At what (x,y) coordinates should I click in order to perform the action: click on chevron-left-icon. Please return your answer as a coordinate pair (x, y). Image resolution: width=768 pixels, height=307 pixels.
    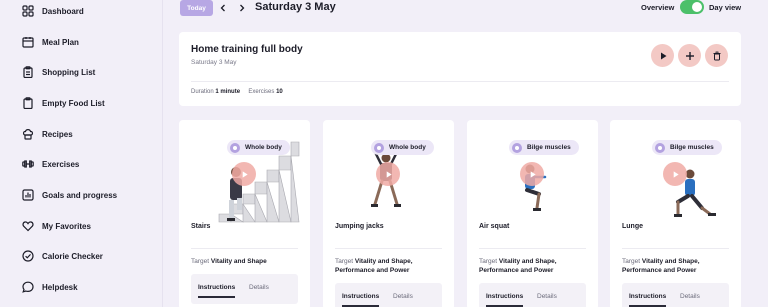
    Looking at the image, I should click on (222, 8).